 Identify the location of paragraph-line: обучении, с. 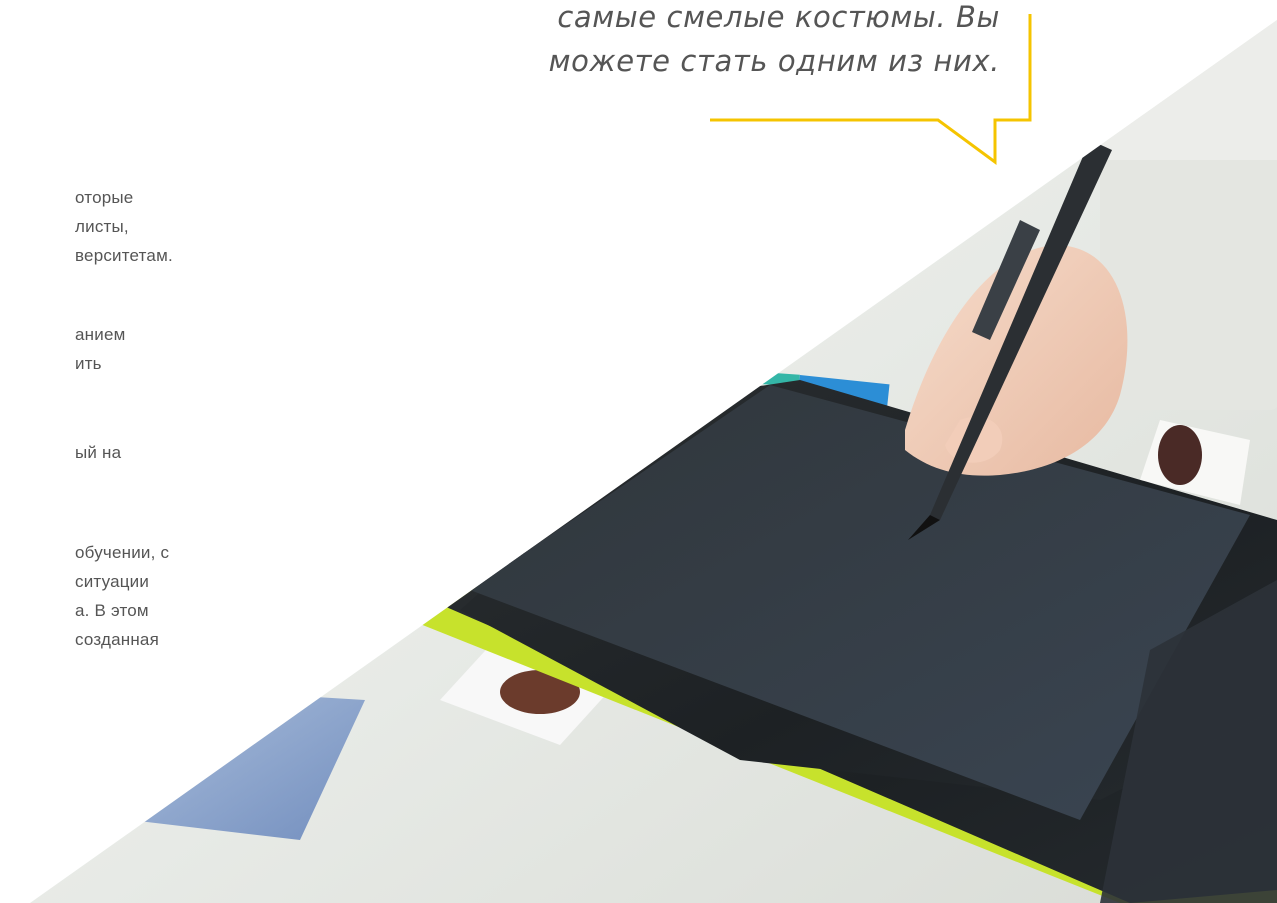
(122, 552).